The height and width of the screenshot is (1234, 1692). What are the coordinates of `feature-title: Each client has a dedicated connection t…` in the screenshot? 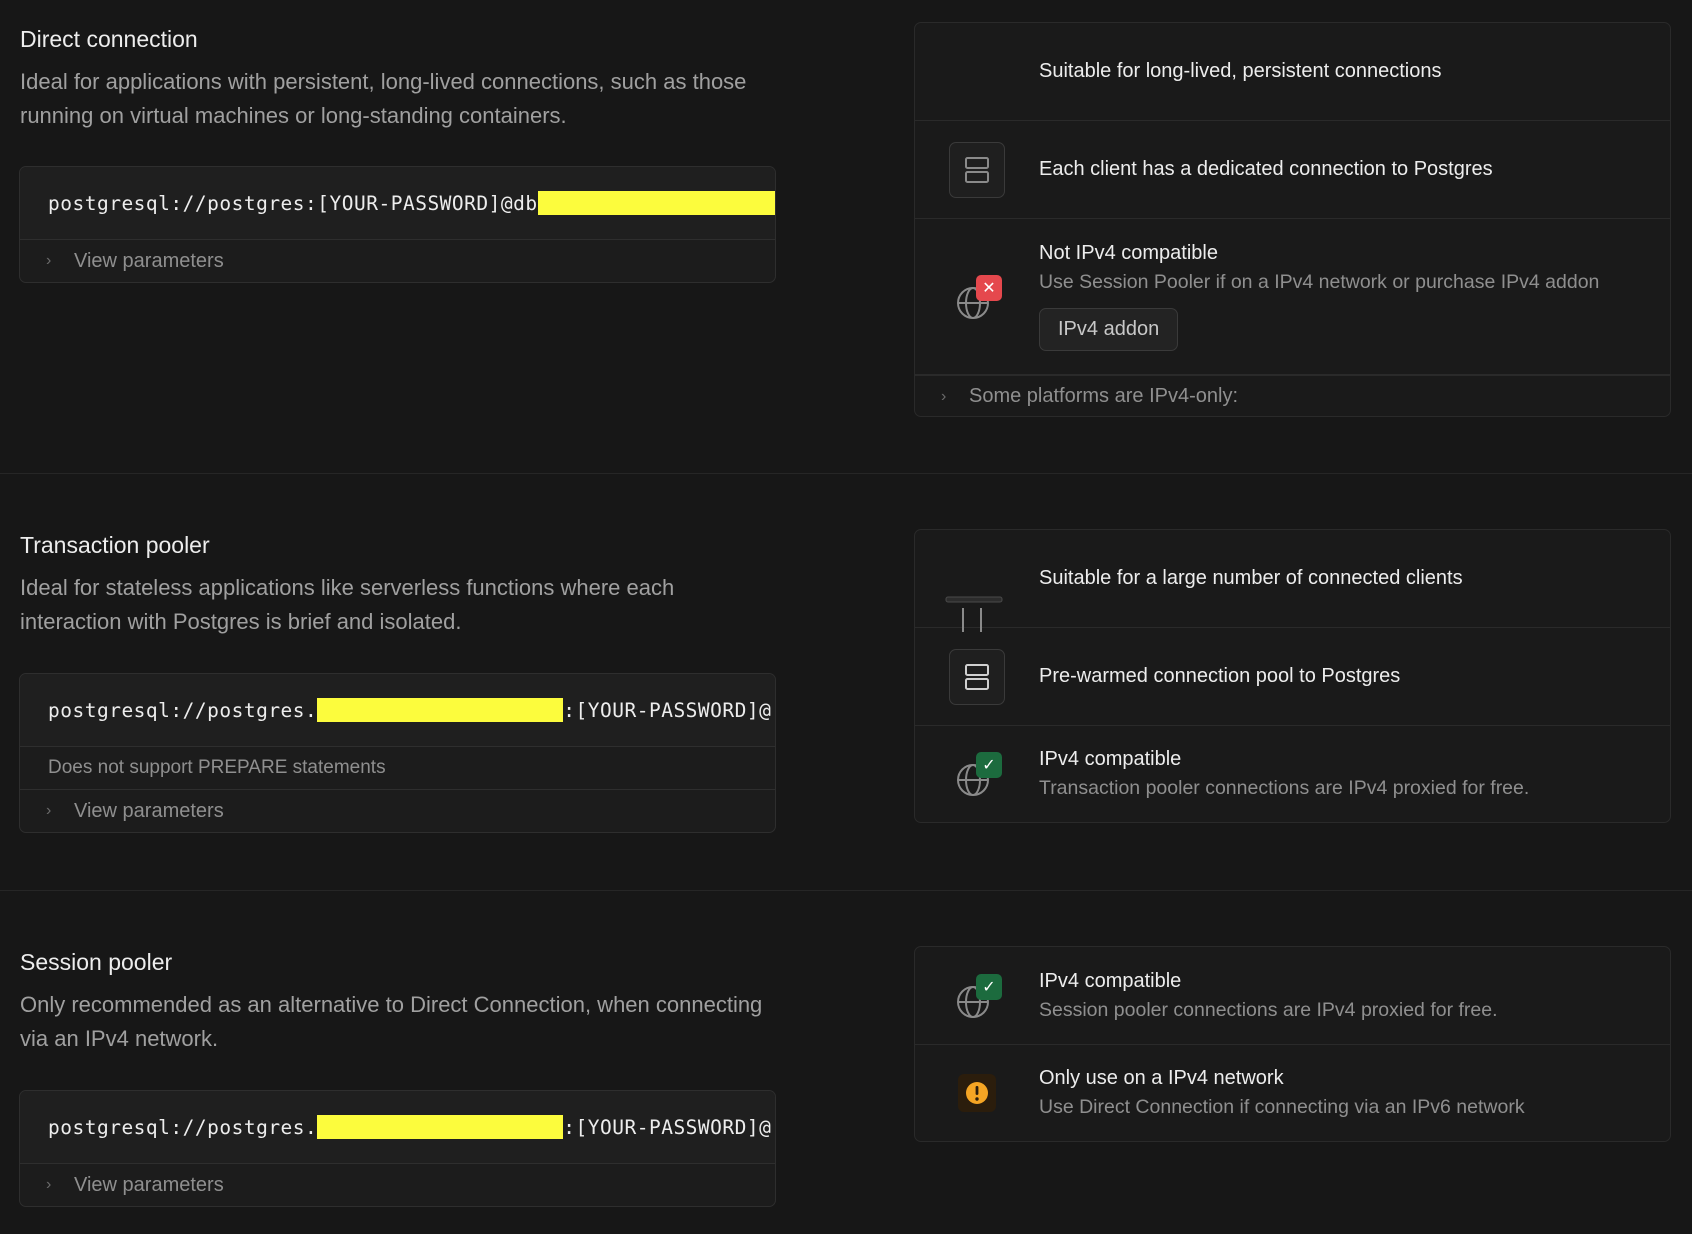 It's located at (1266, 169).